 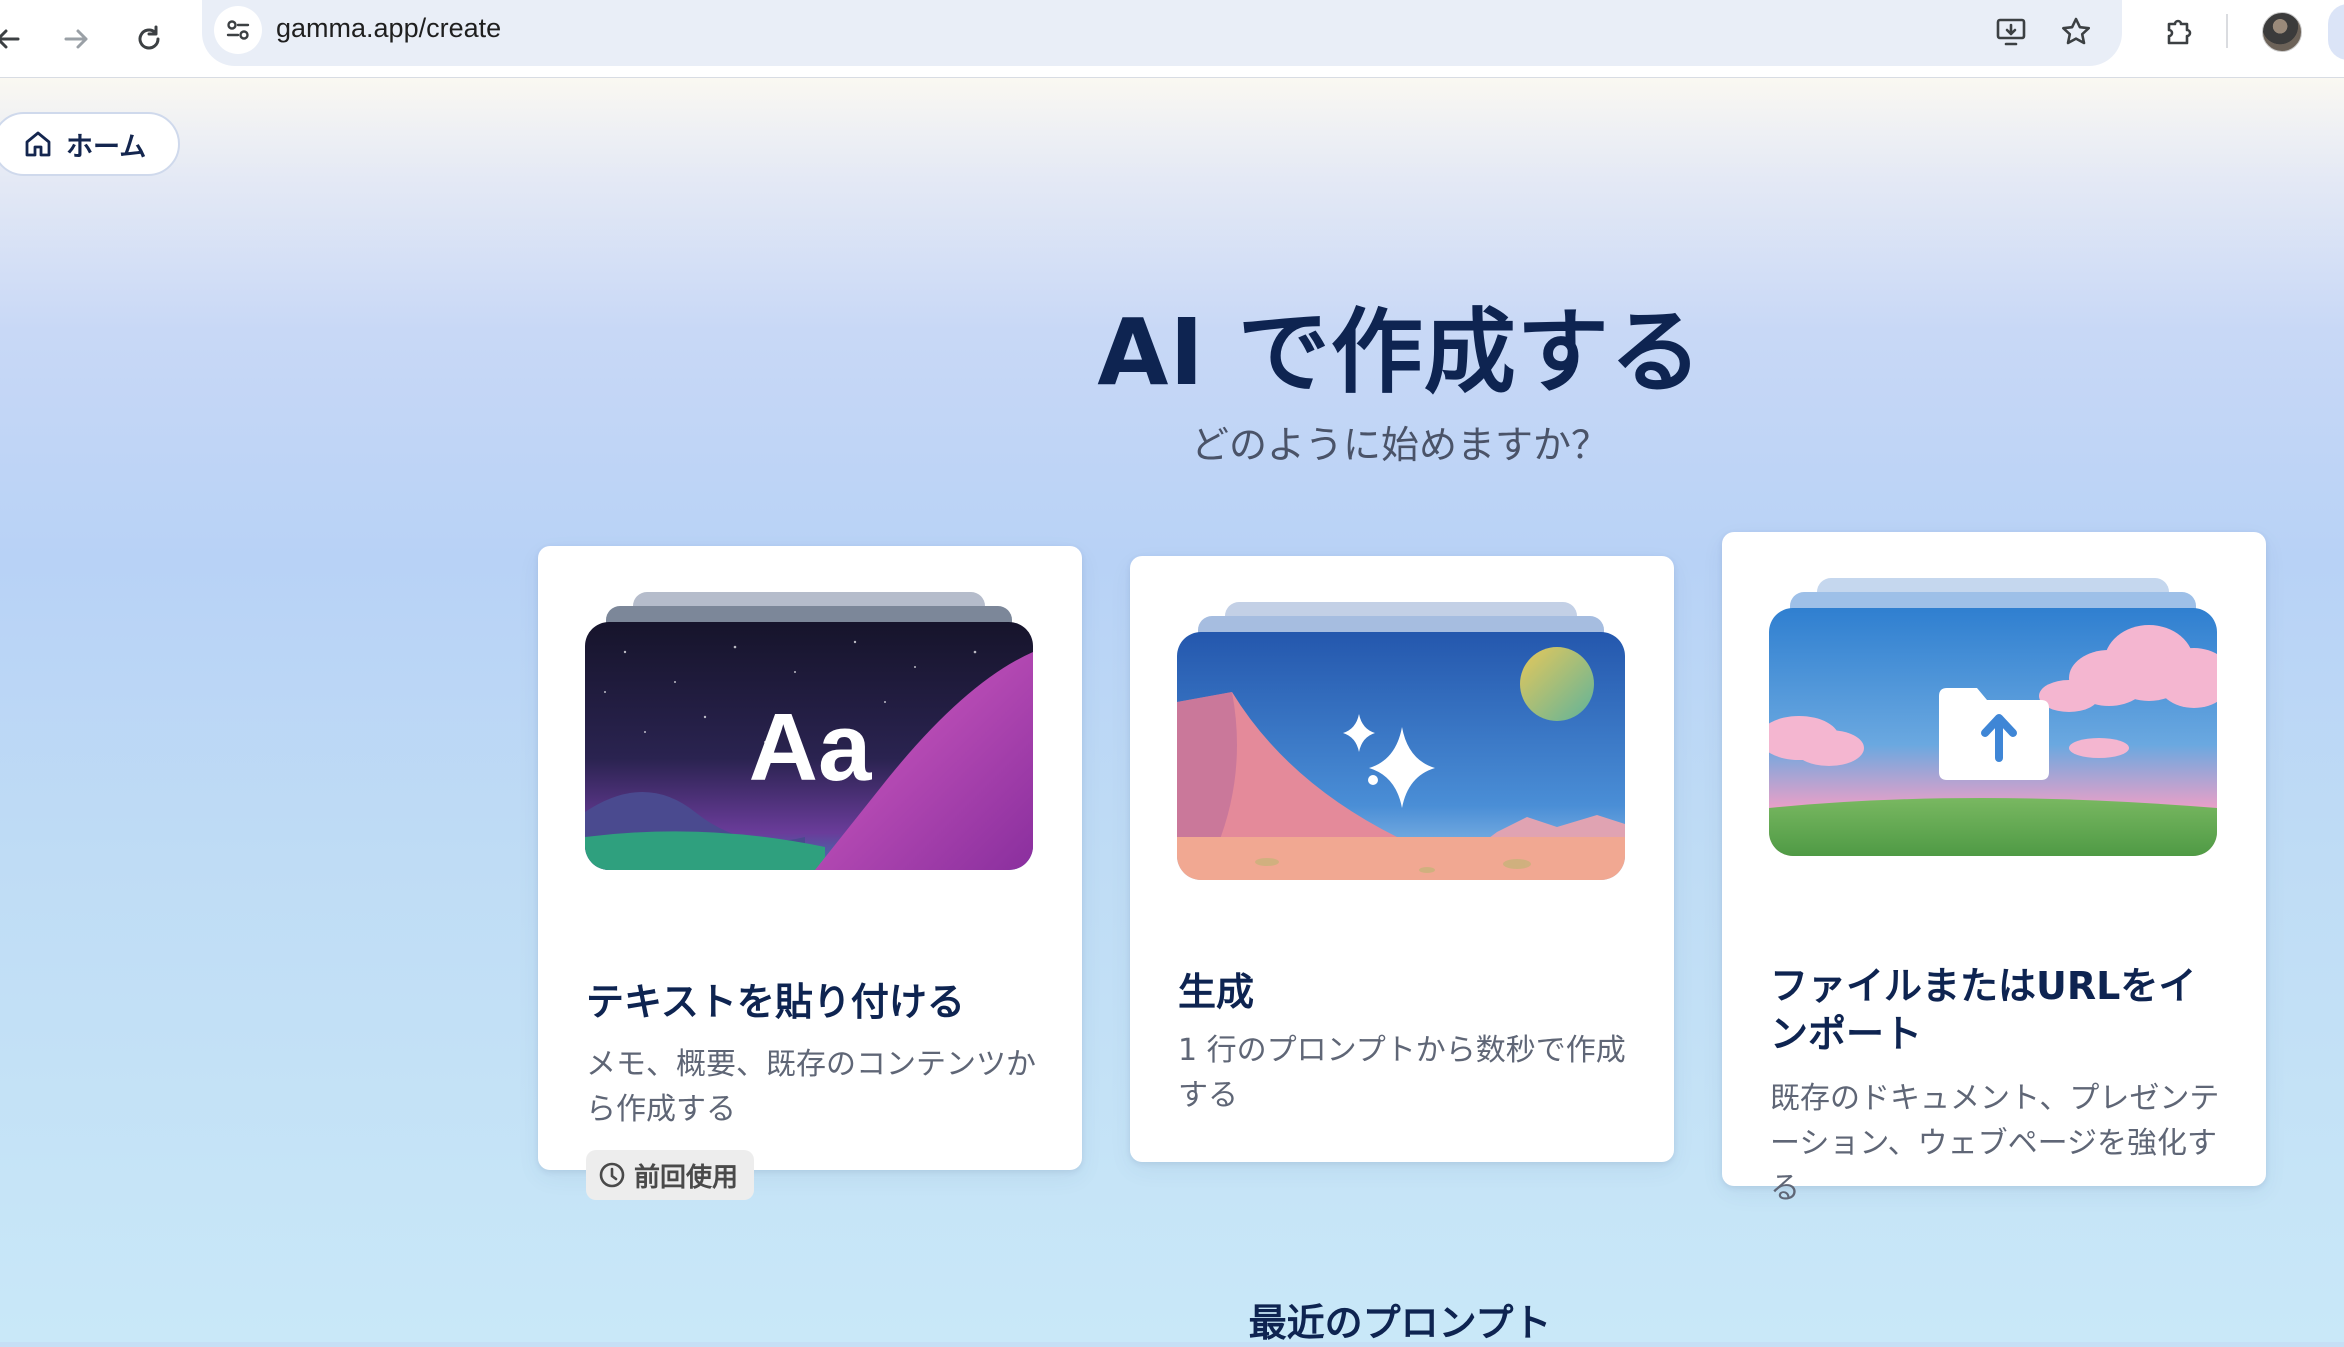 What do you see at coordinates (2076, 32) in the screenshot?
I see `bookmark-star-icon` at bounding box center [2076, 32].